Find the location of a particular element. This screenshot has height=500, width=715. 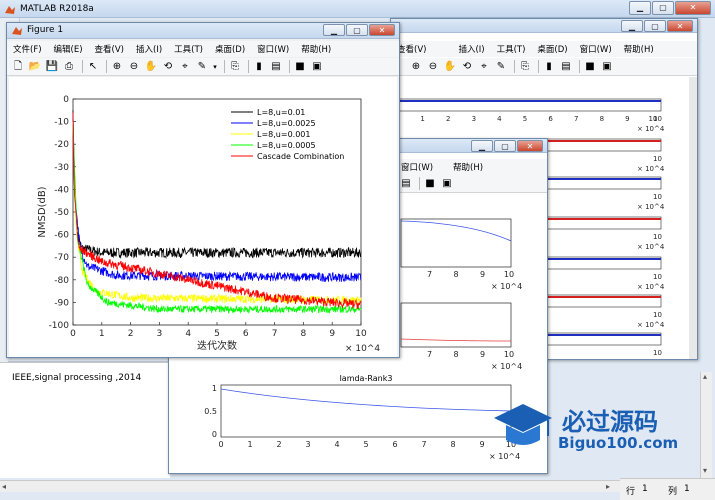

print-icon: ⎙ is located at coordinates (69, 67).